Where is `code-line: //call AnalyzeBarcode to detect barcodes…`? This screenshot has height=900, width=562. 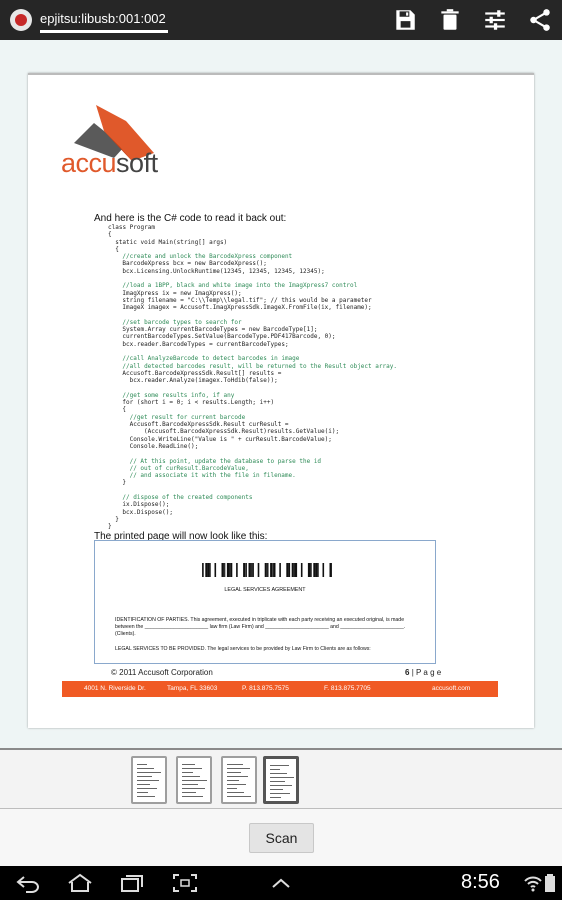
code-line: //call AnalyzeBarcode to detect barcodes… is located at coordinates (211, 359).